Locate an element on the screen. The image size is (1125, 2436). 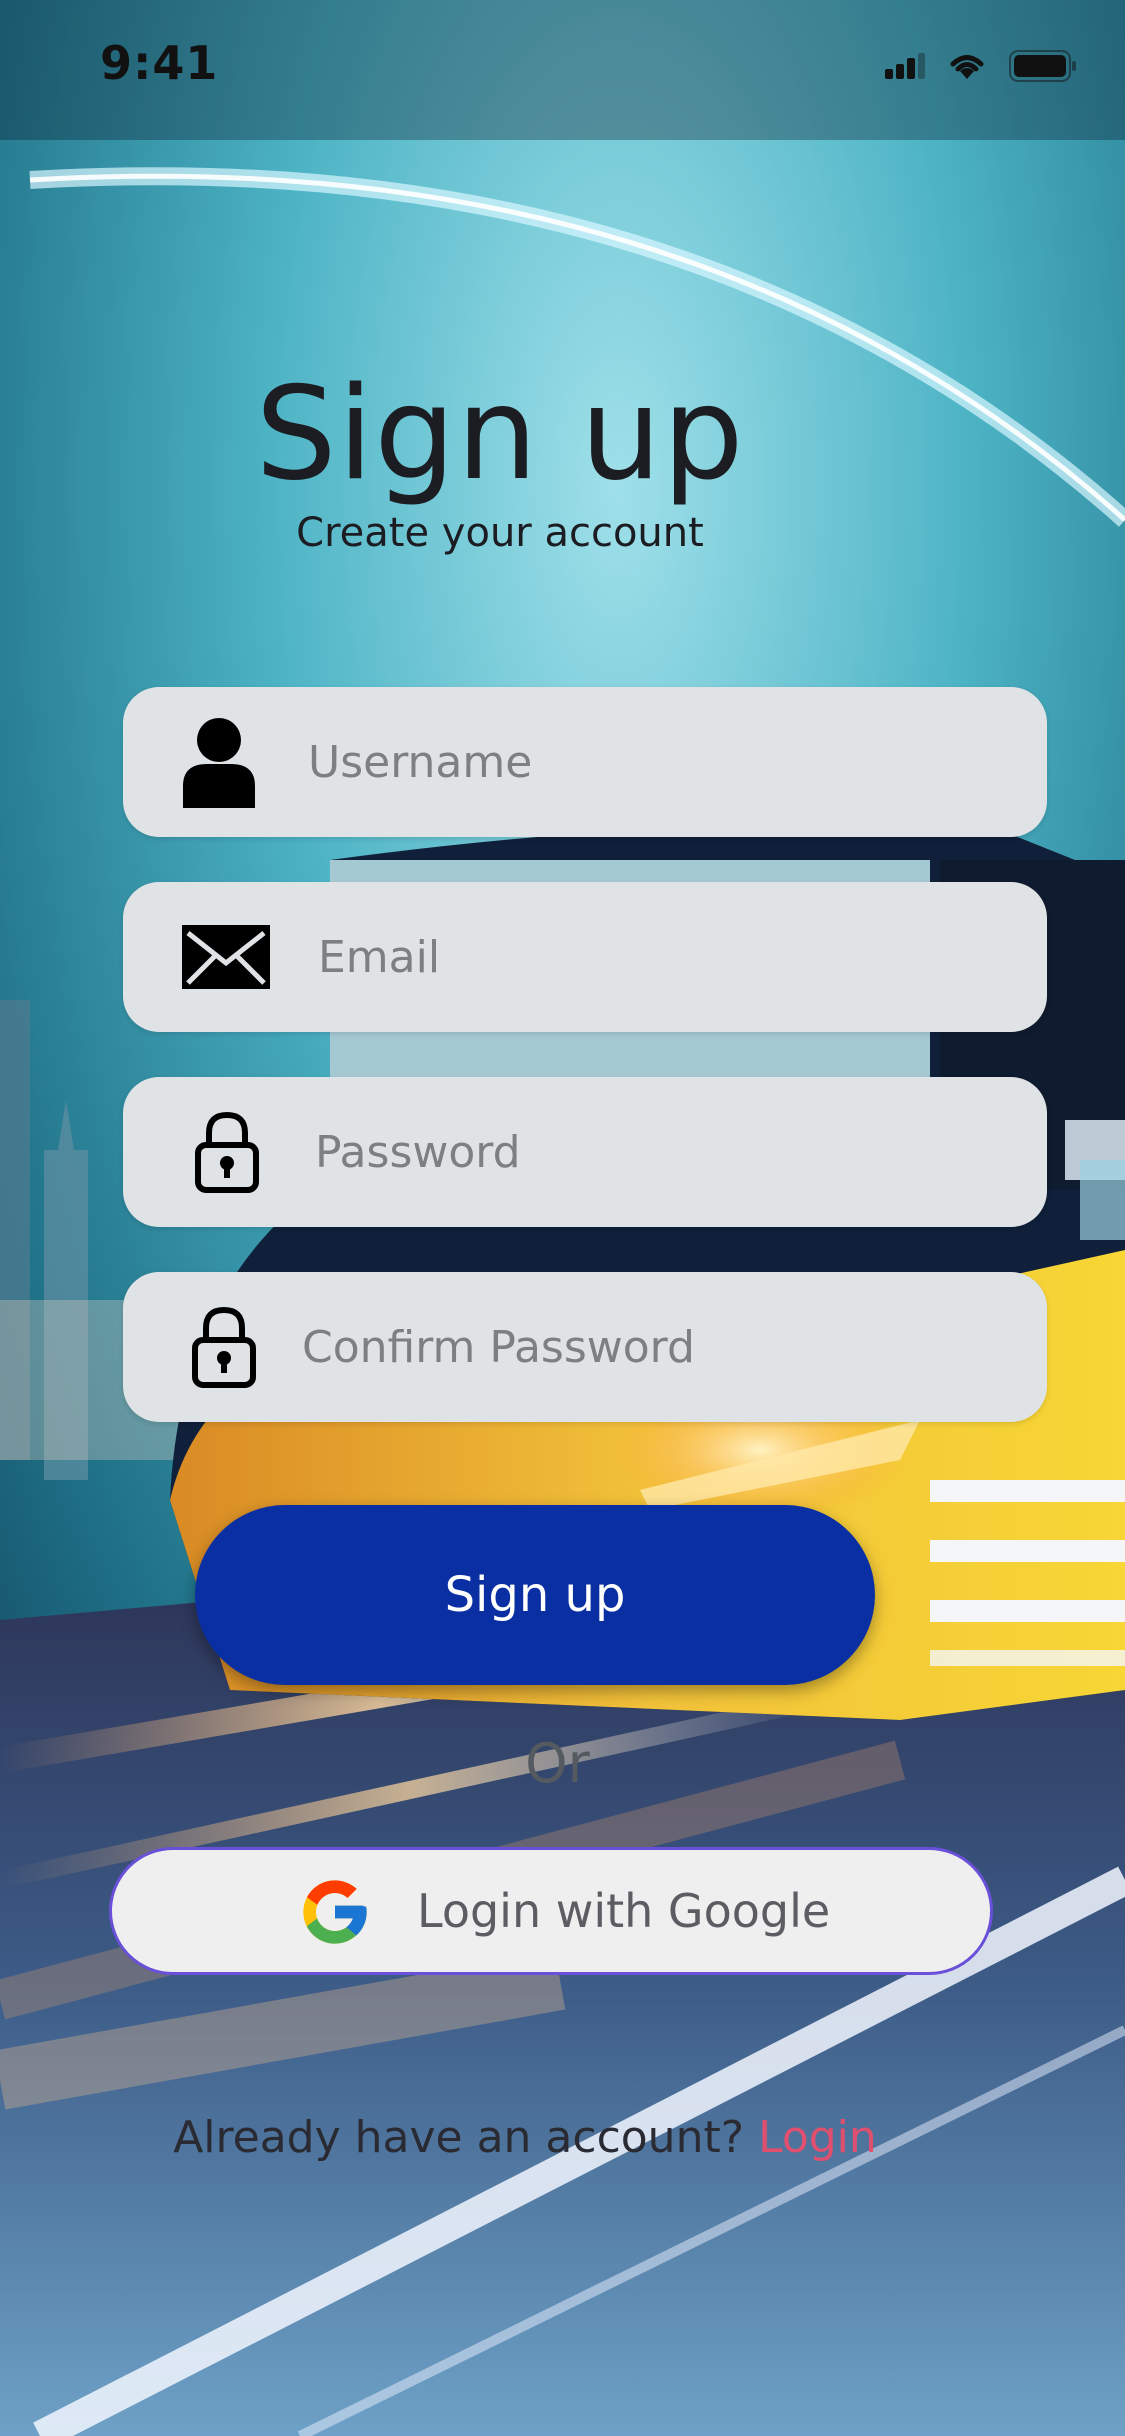
password-input is located at coordinates (665, 1152).